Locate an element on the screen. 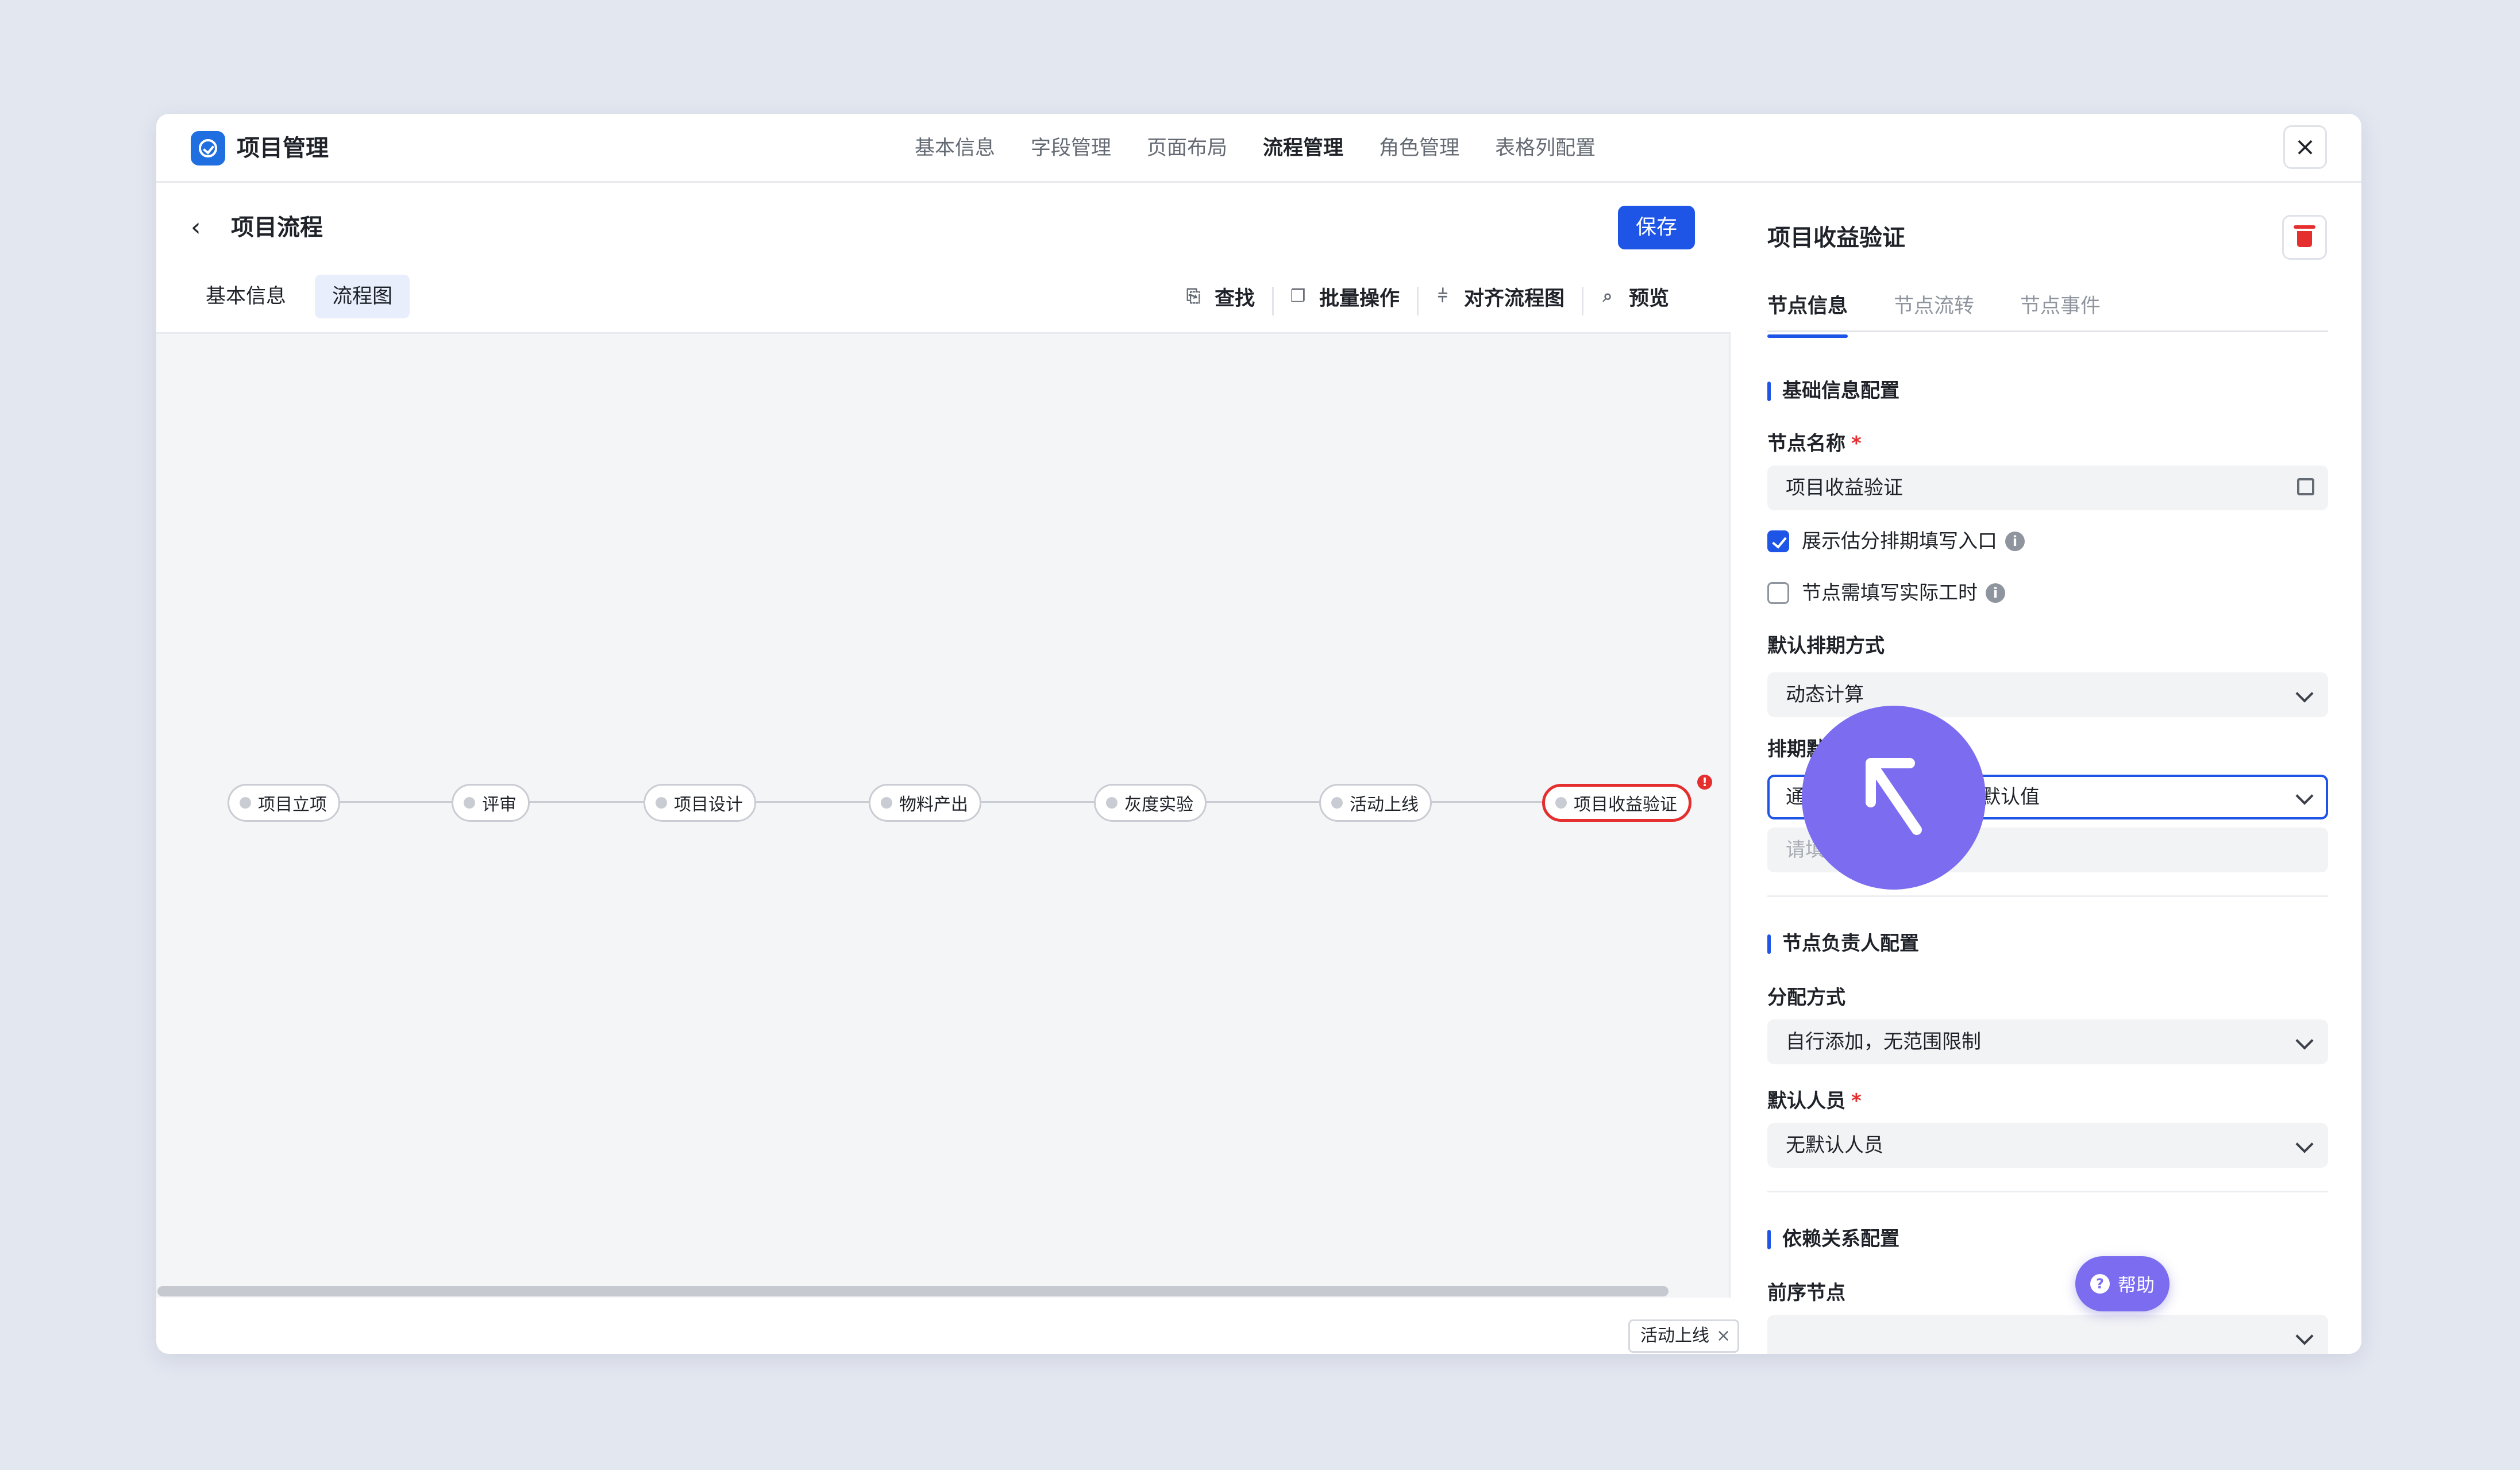 This screenshot has height=1470, width=2520. flow-node: 项目设计 is located at coordinates (700, 803).